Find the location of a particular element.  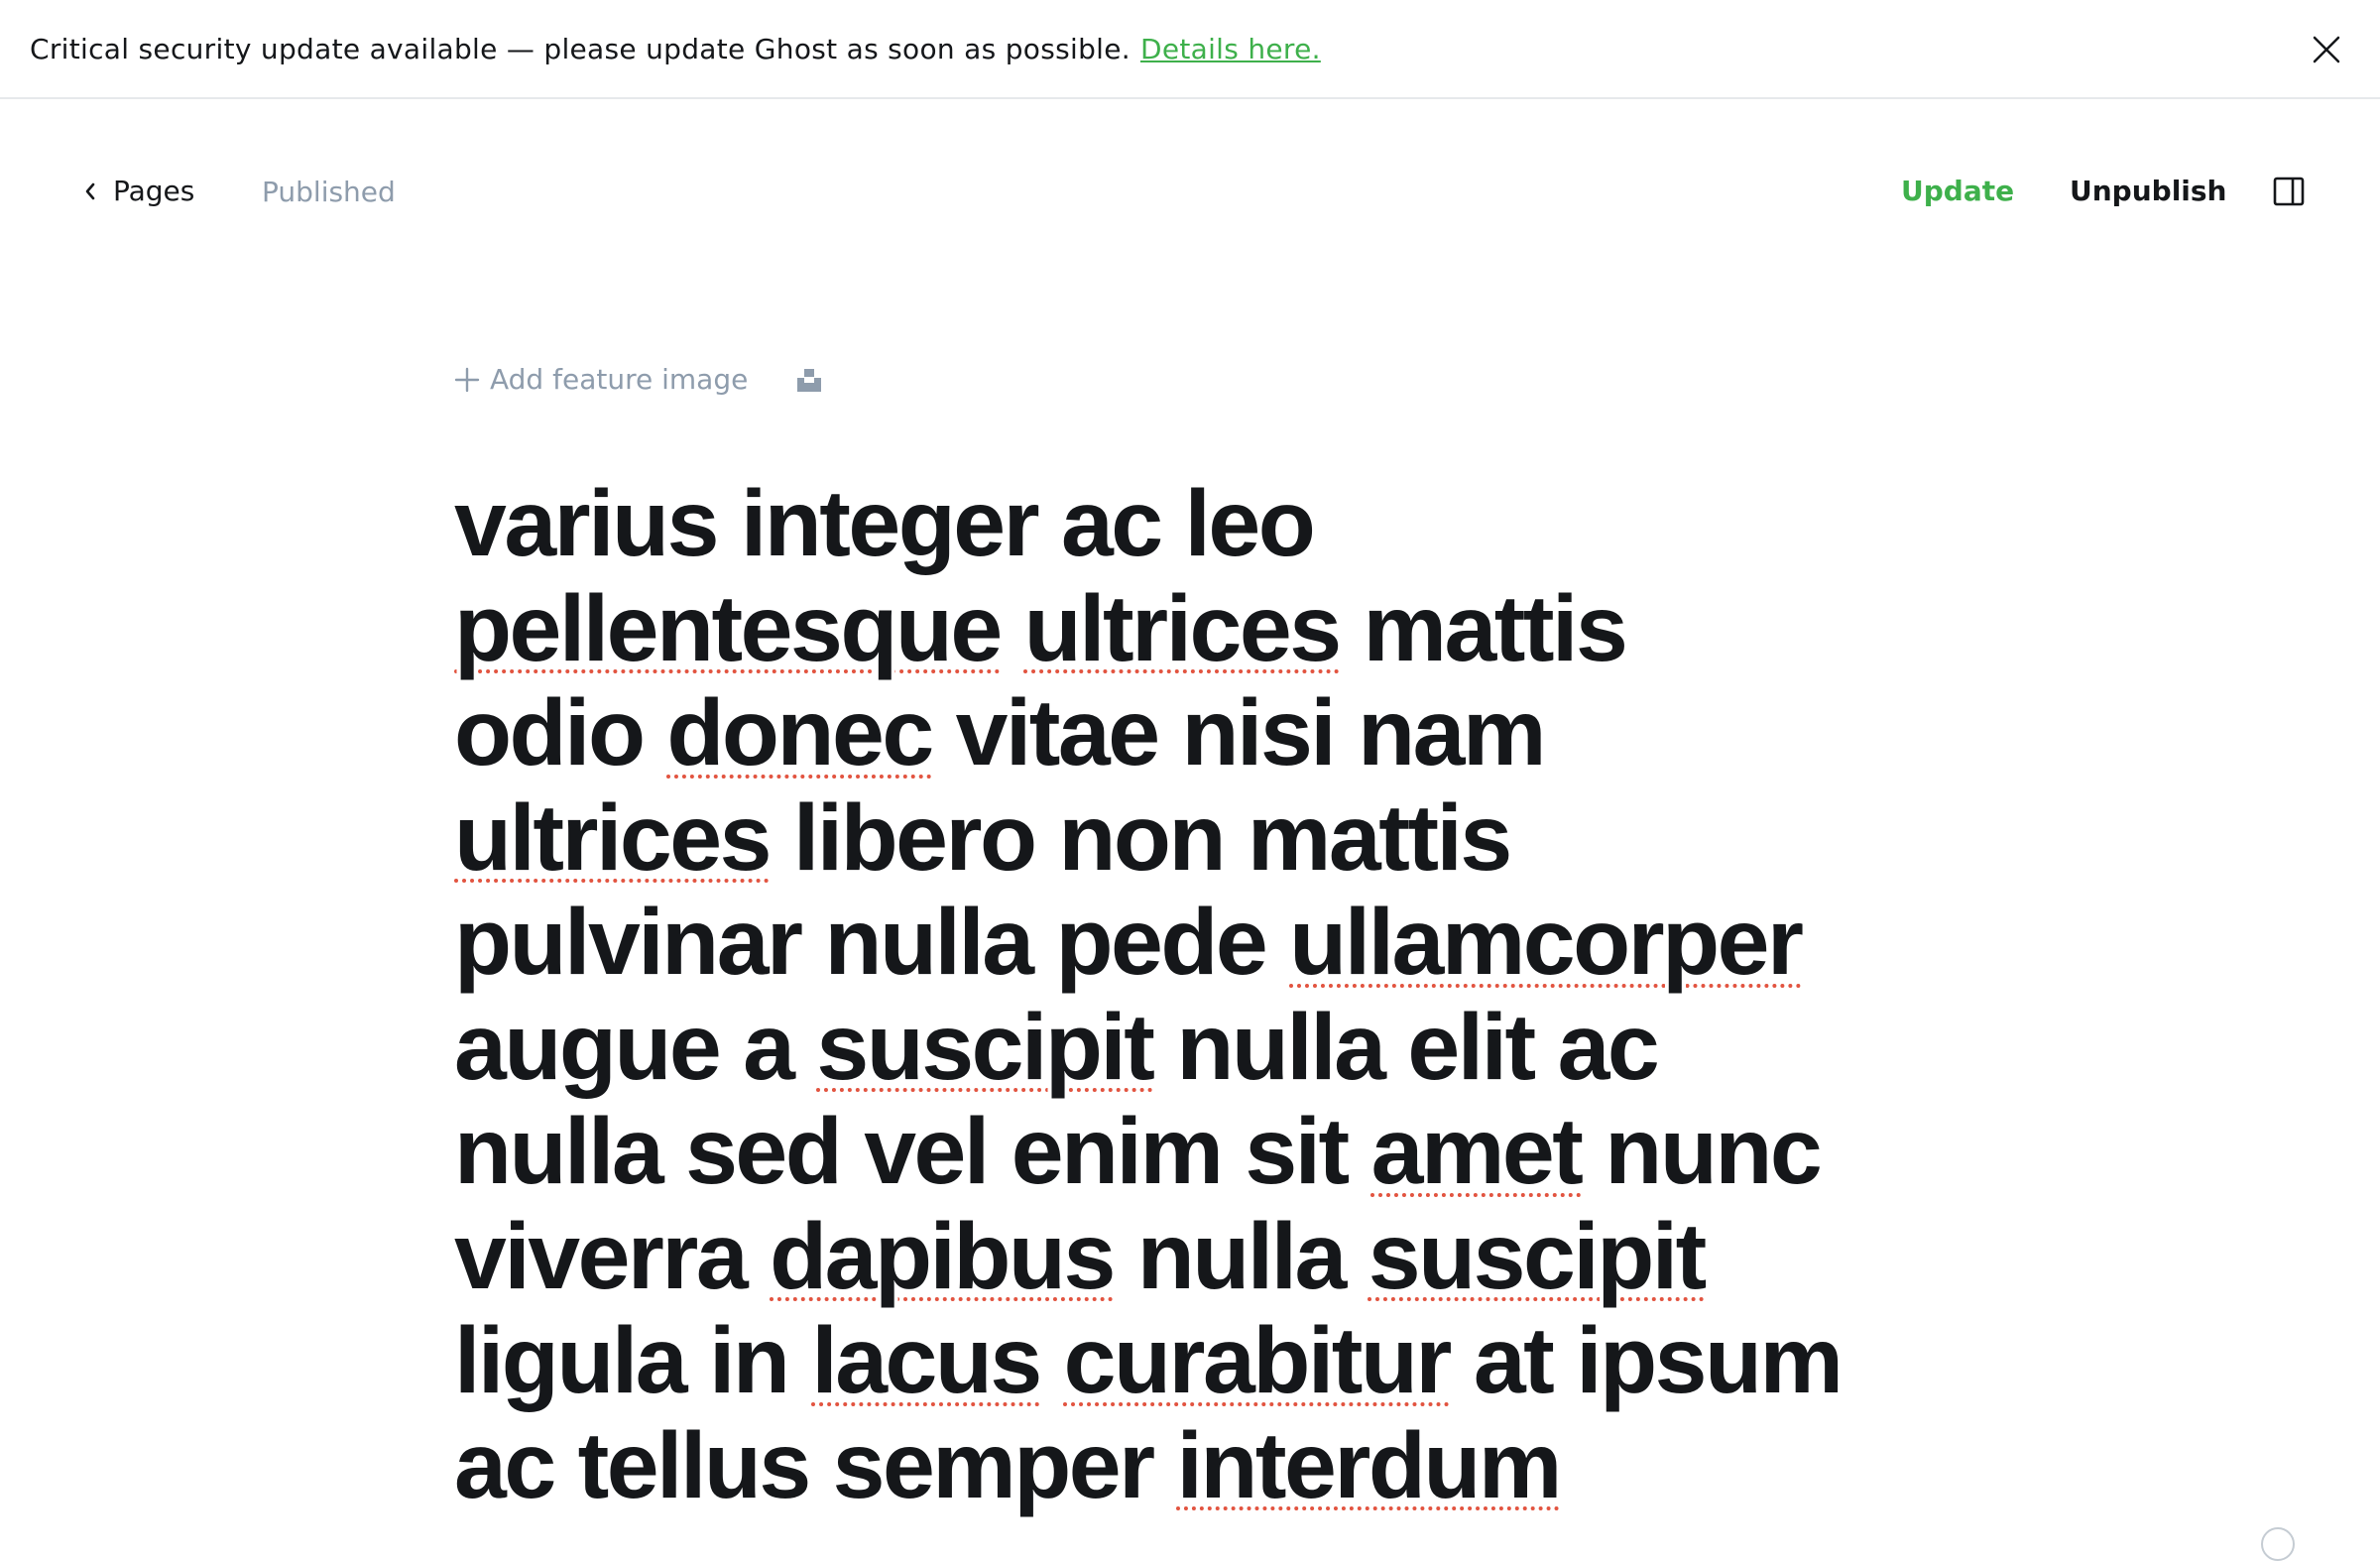

title-line: pellentesque ultrices mattis is located at coordinates (1208, 628).